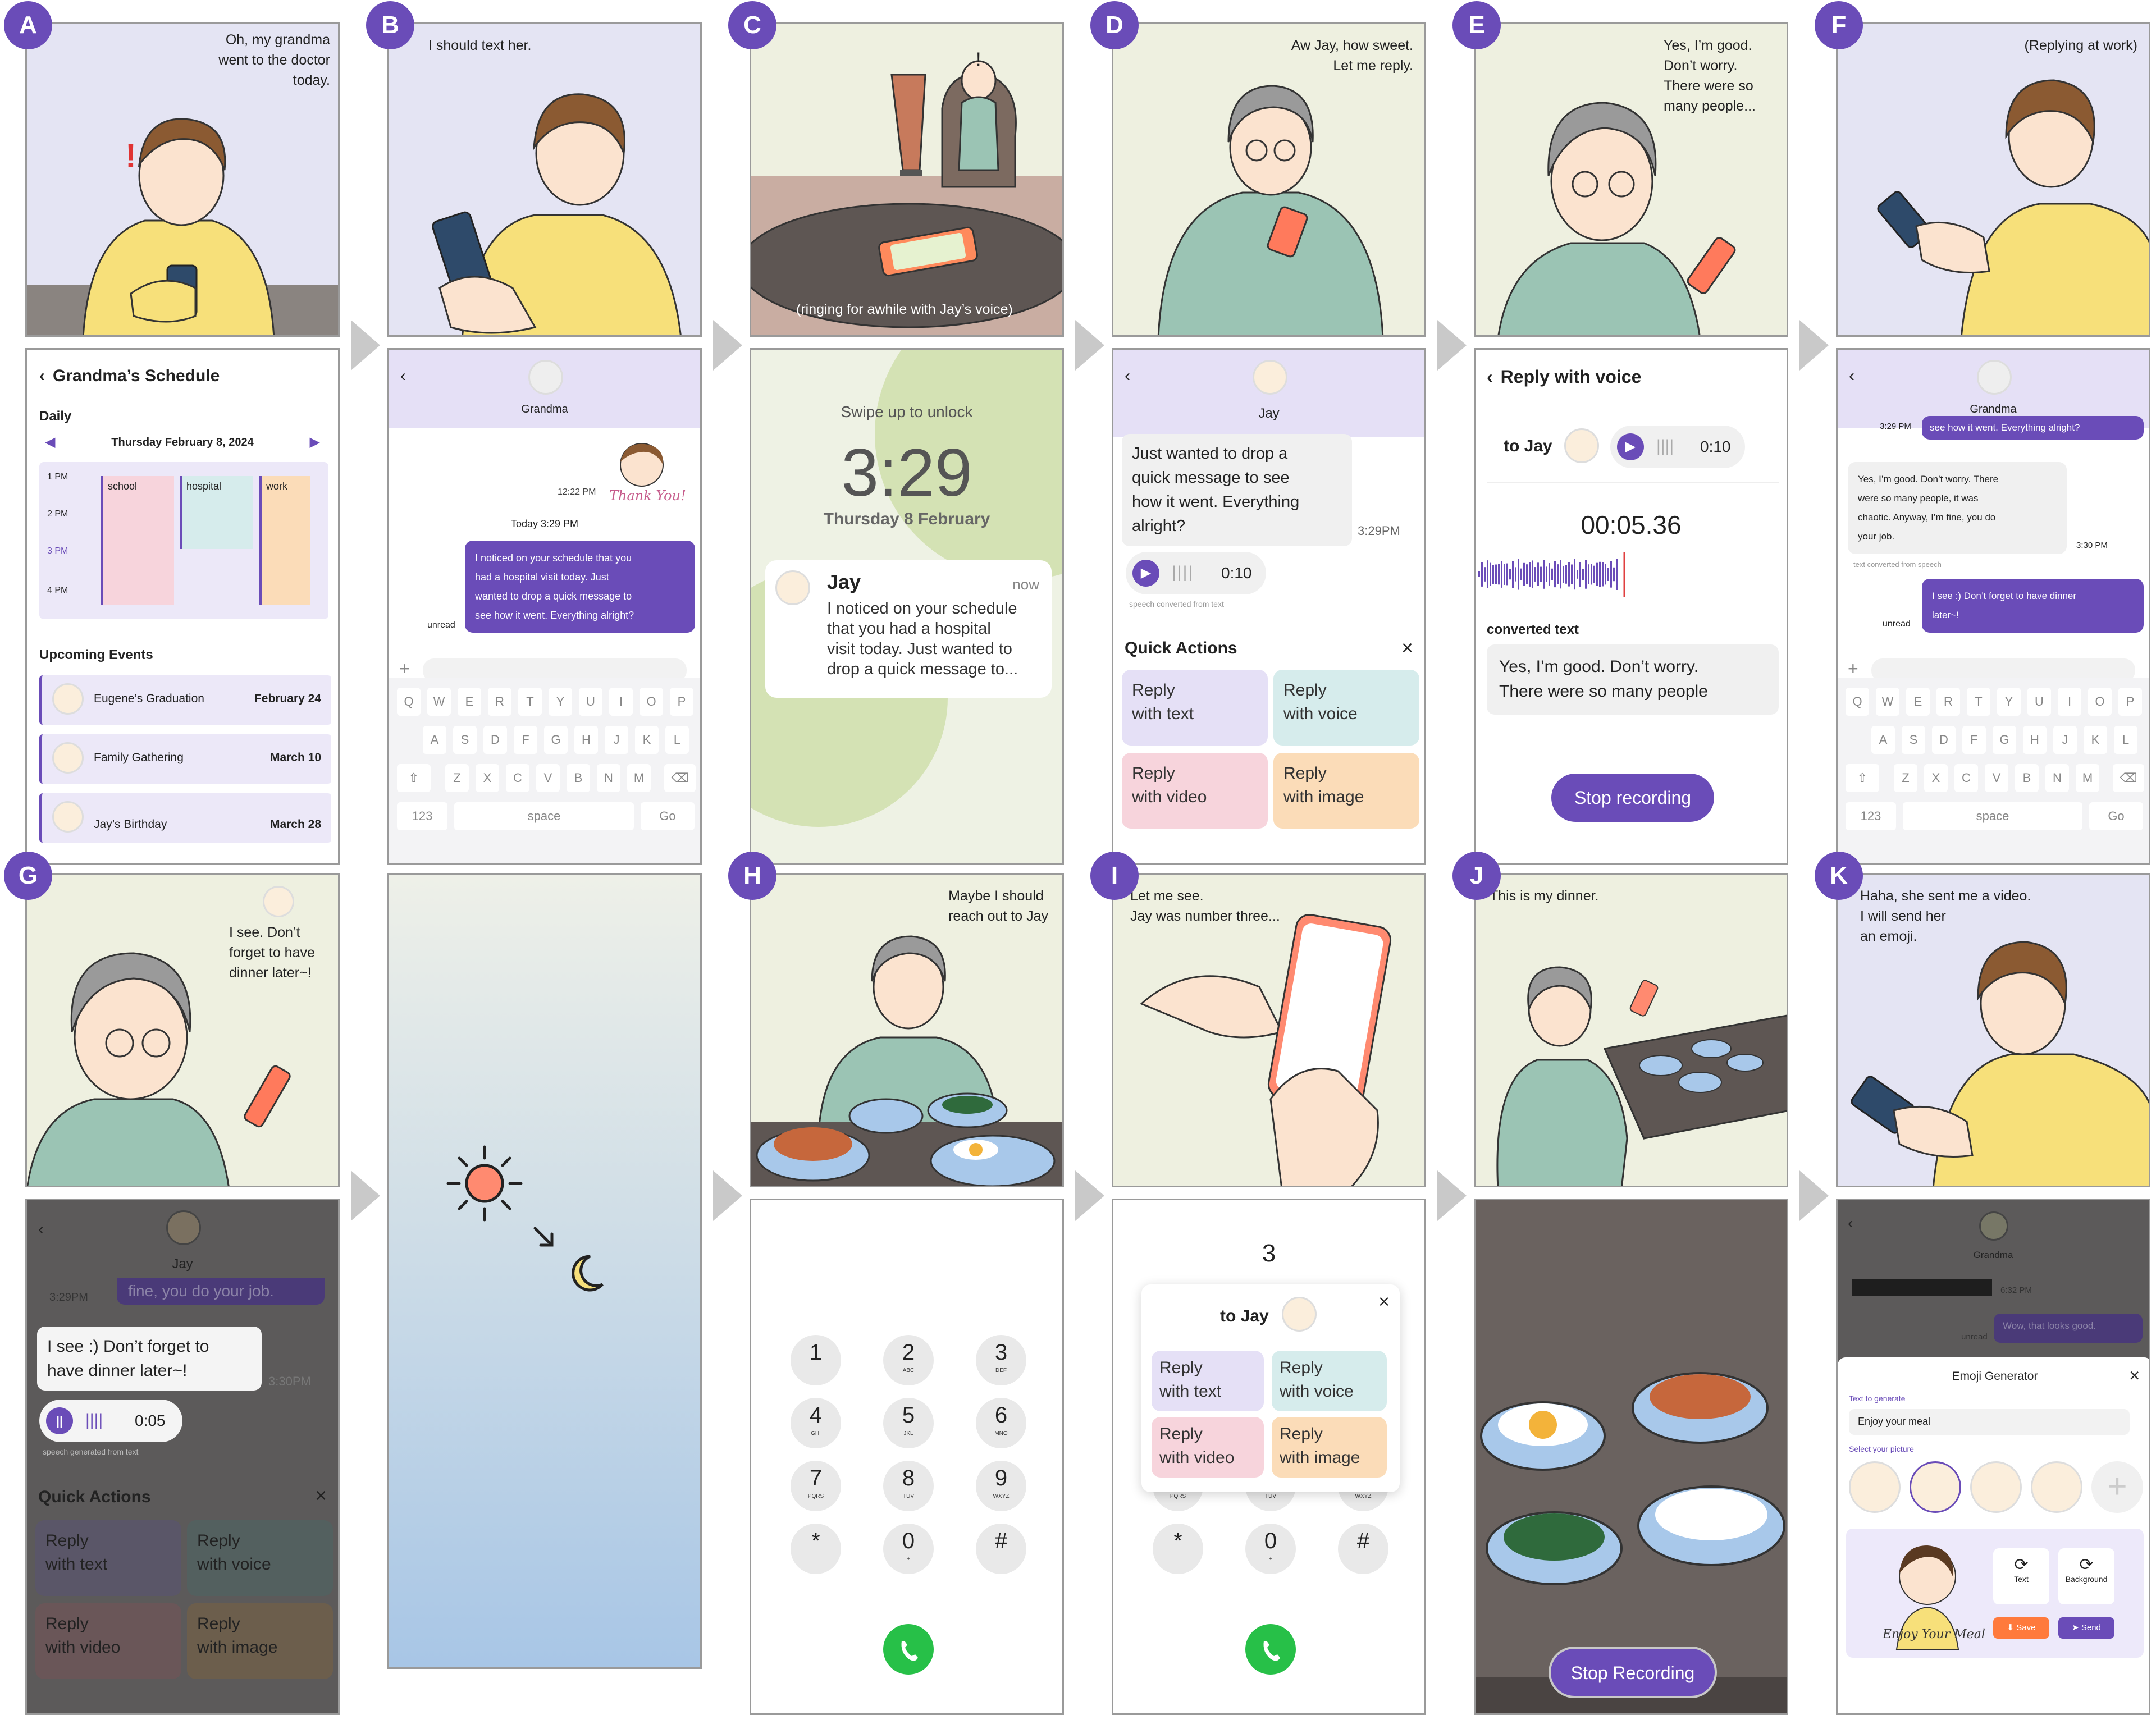 This screenshot has width=2156, height=1715. I want to click on event-row: Jay’s Birthday March 28, so click(185, 818).